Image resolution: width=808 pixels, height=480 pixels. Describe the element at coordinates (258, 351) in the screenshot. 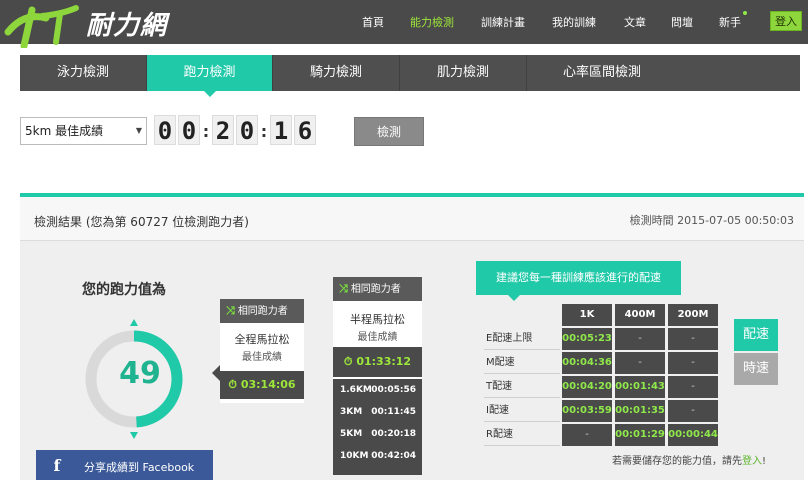

I see `marathon-equivalent-card: ⤨ 相同跑力者 全程馬拉松 最佳成績 ⏱ 03:14:06` at that location.